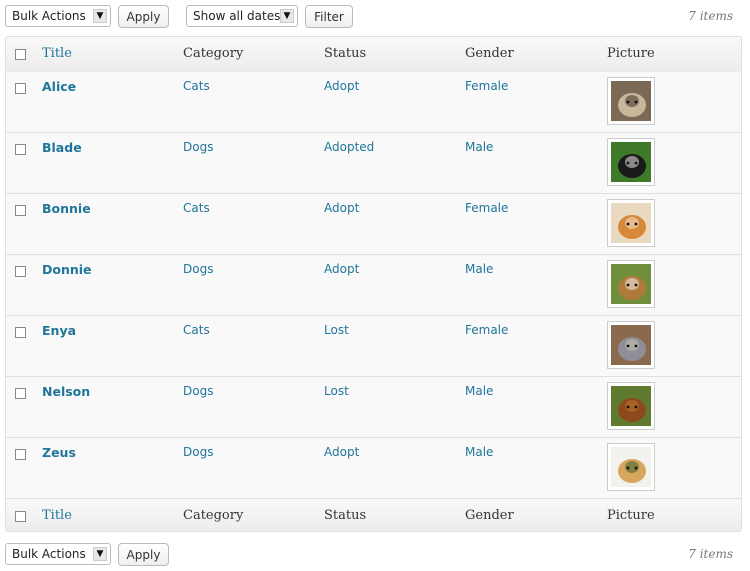 The height and width of the screenshot is (571, 750). I want to click on select-all-checkbox, so click(20, 54).